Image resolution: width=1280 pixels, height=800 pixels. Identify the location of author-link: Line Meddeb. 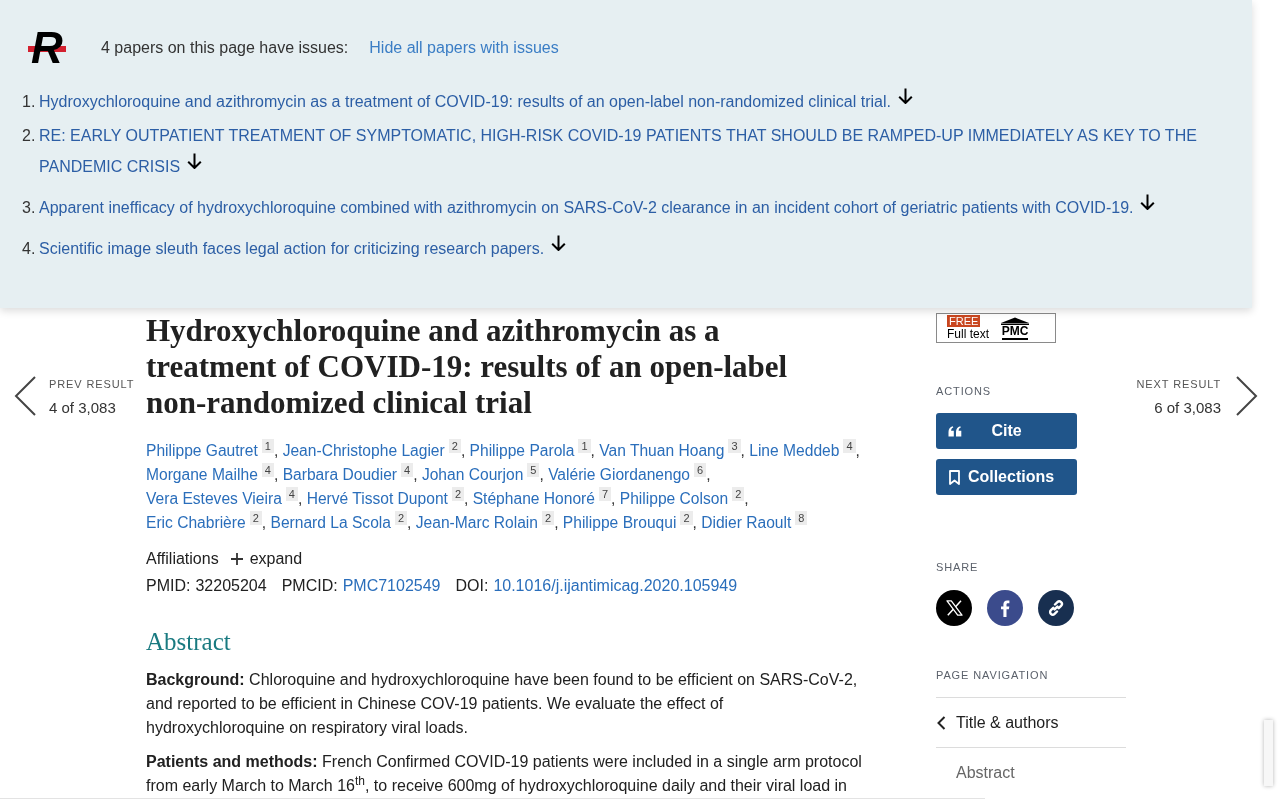
(794, 450).